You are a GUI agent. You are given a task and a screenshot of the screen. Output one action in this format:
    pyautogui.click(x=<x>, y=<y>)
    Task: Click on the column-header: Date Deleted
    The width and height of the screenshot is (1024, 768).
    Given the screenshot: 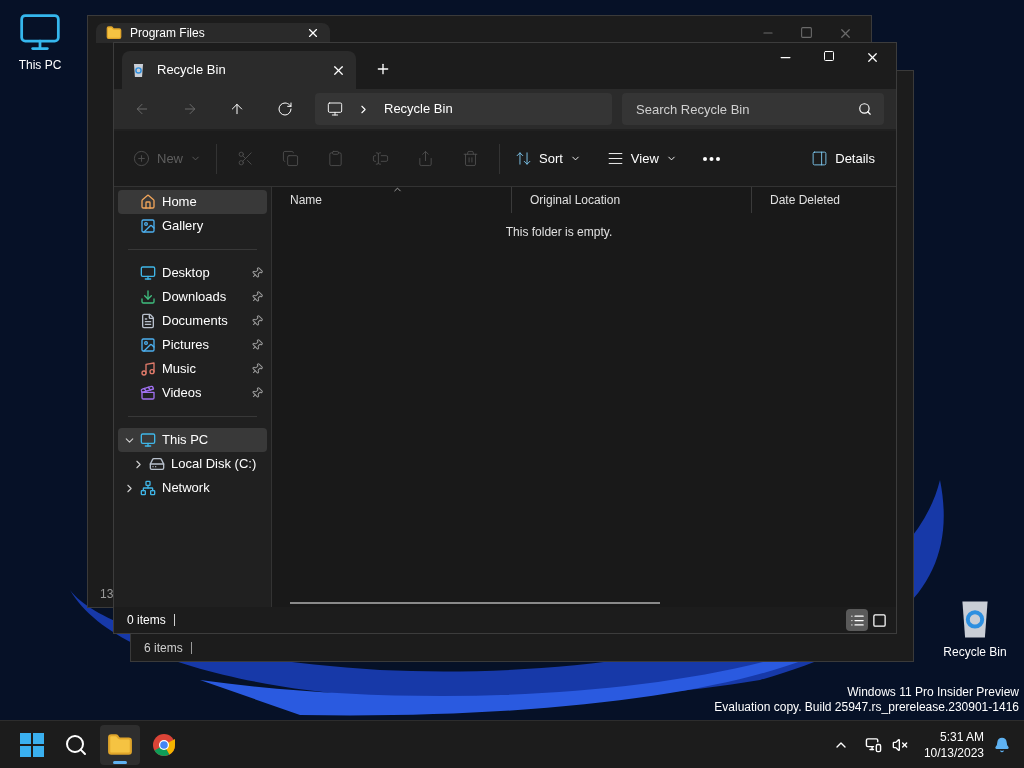 What is the action you would take?
    pyautogui.click(x=824, y=200)
    